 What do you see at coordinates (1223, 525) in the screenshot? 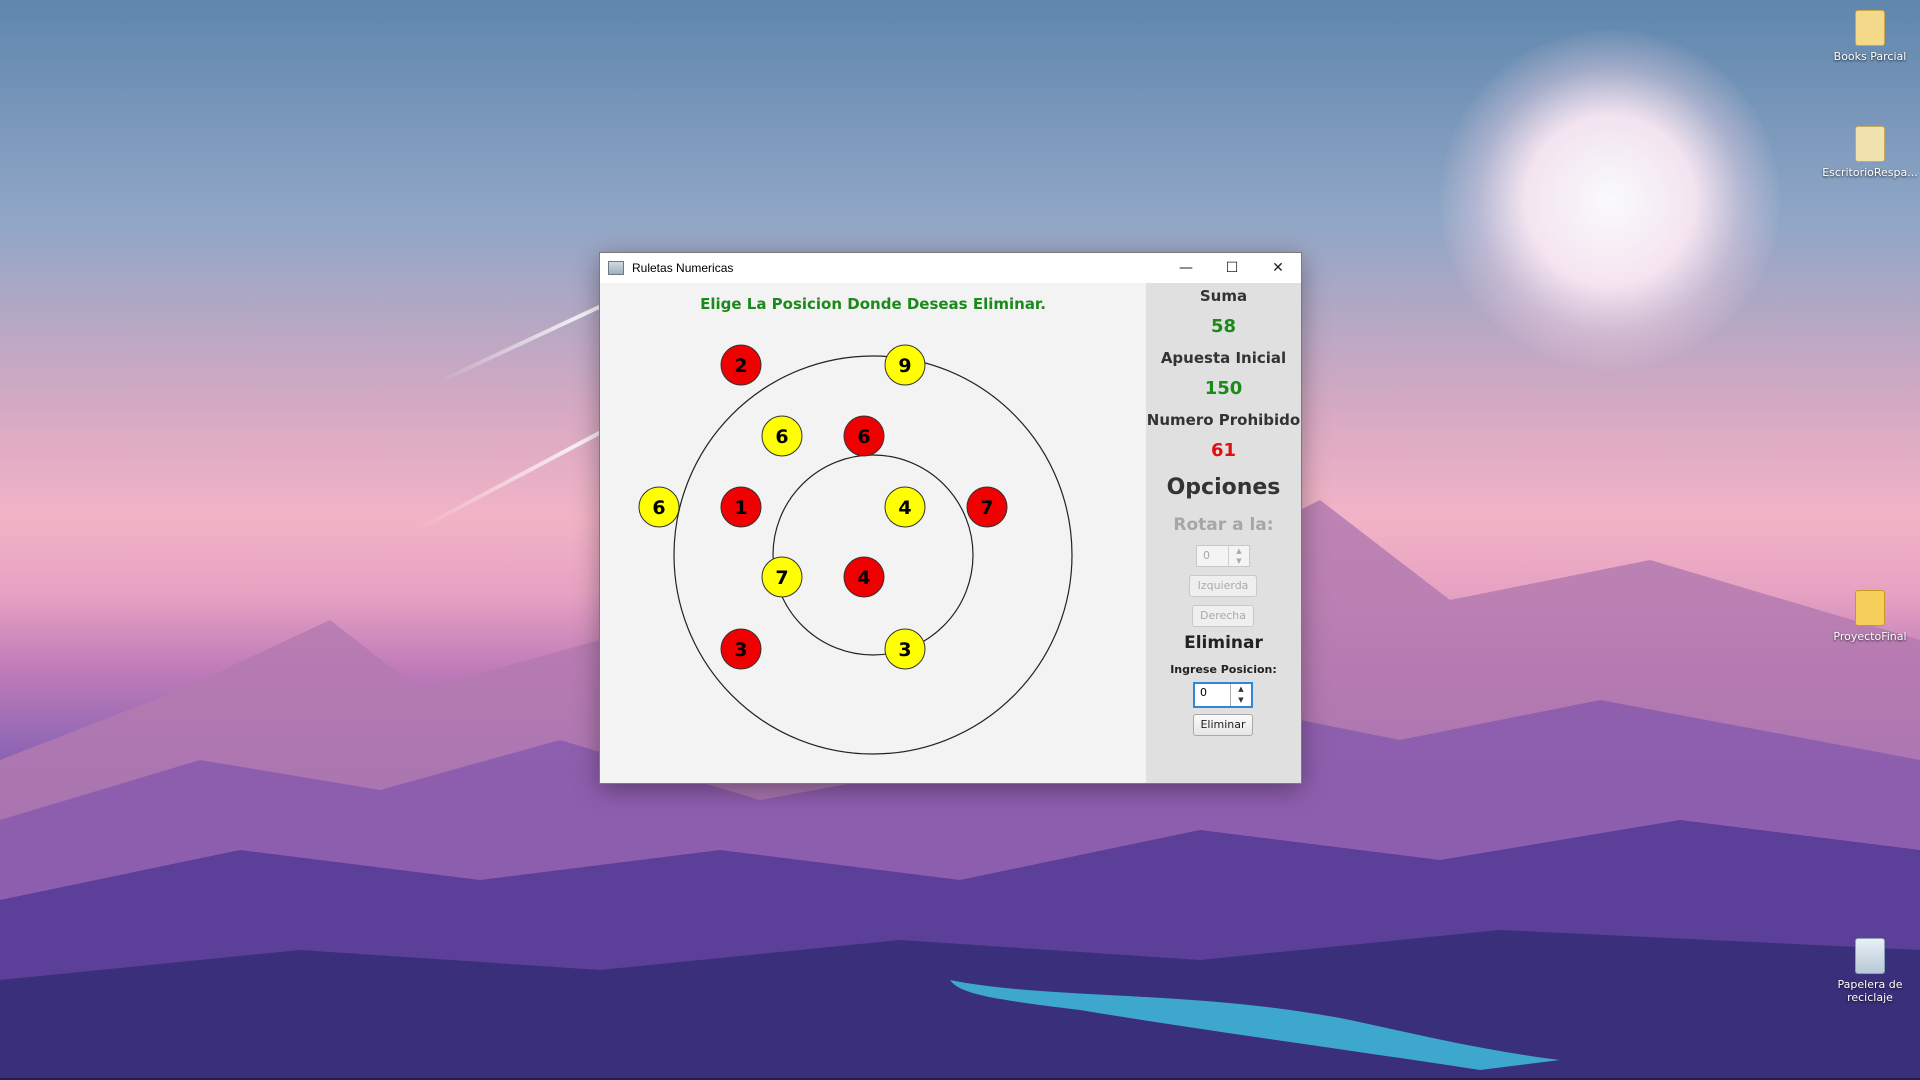
I see `rotar-label: Rotar a la:` at bounding box center [1223, 525].